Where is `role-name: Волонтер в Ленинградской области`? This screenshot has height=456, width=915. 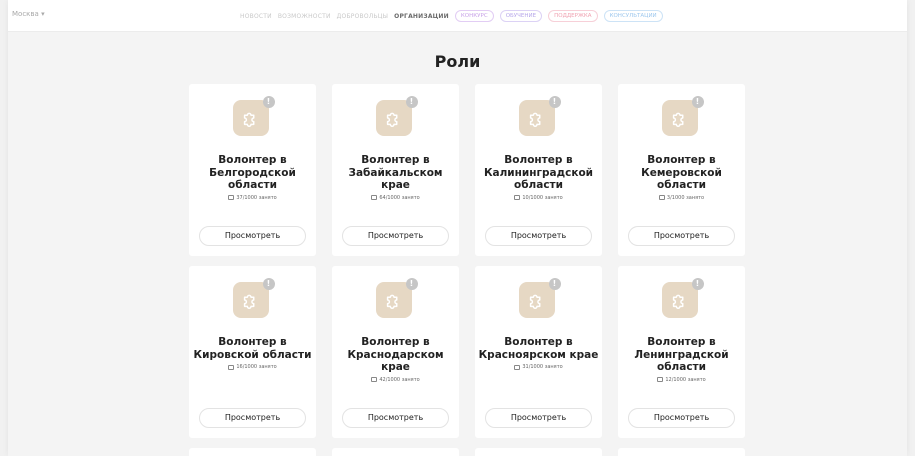 role-name: Волонтер в Ленинградской области is located at coordinates (681, 354).